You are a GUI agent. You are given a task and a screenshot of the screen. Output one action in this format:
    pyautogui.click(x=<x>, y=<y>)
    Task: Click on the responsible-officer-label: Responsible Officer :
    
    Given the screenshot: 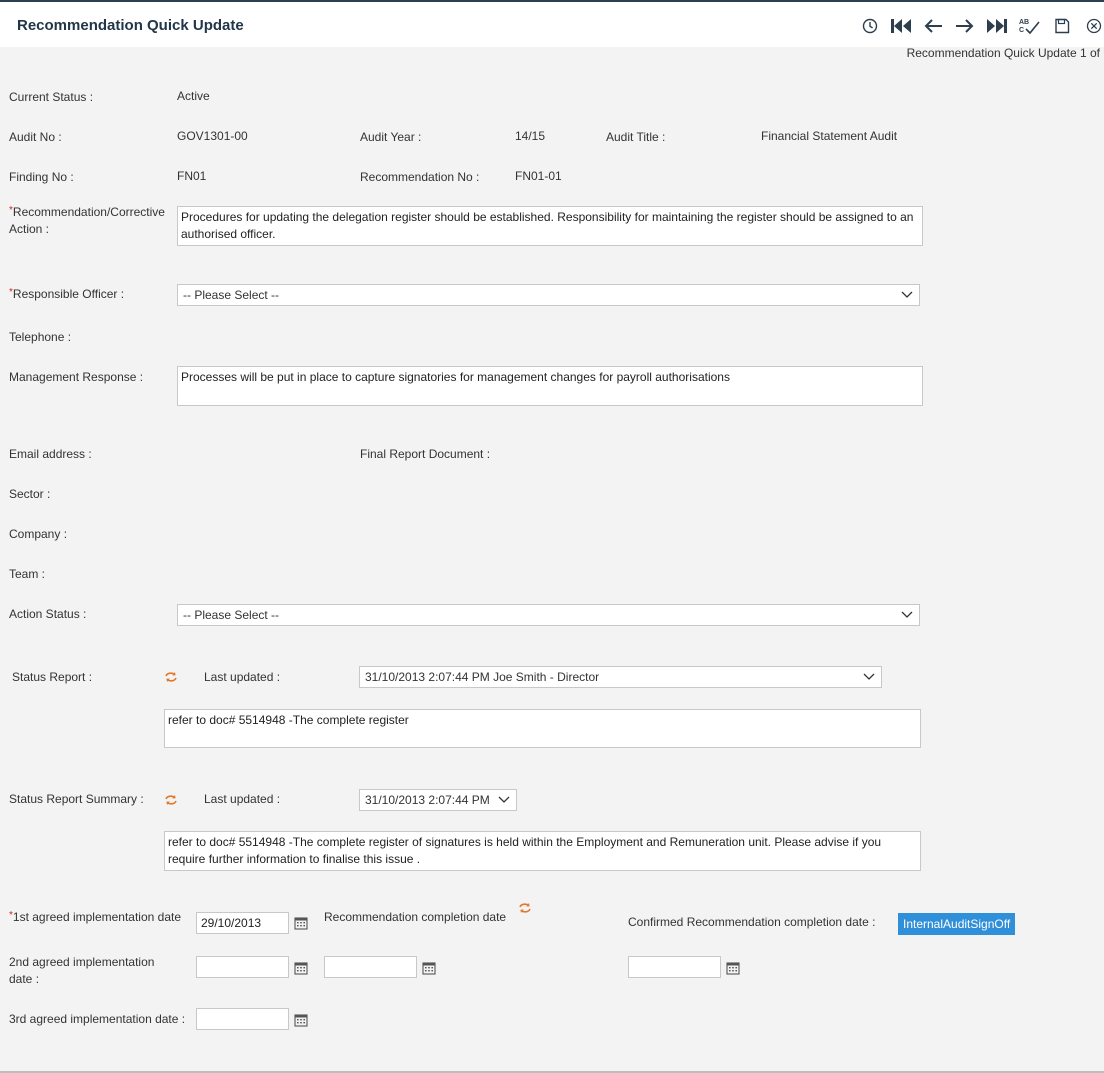 What is the action you would take?
    pyautogui.click(x=66, y=294)
    